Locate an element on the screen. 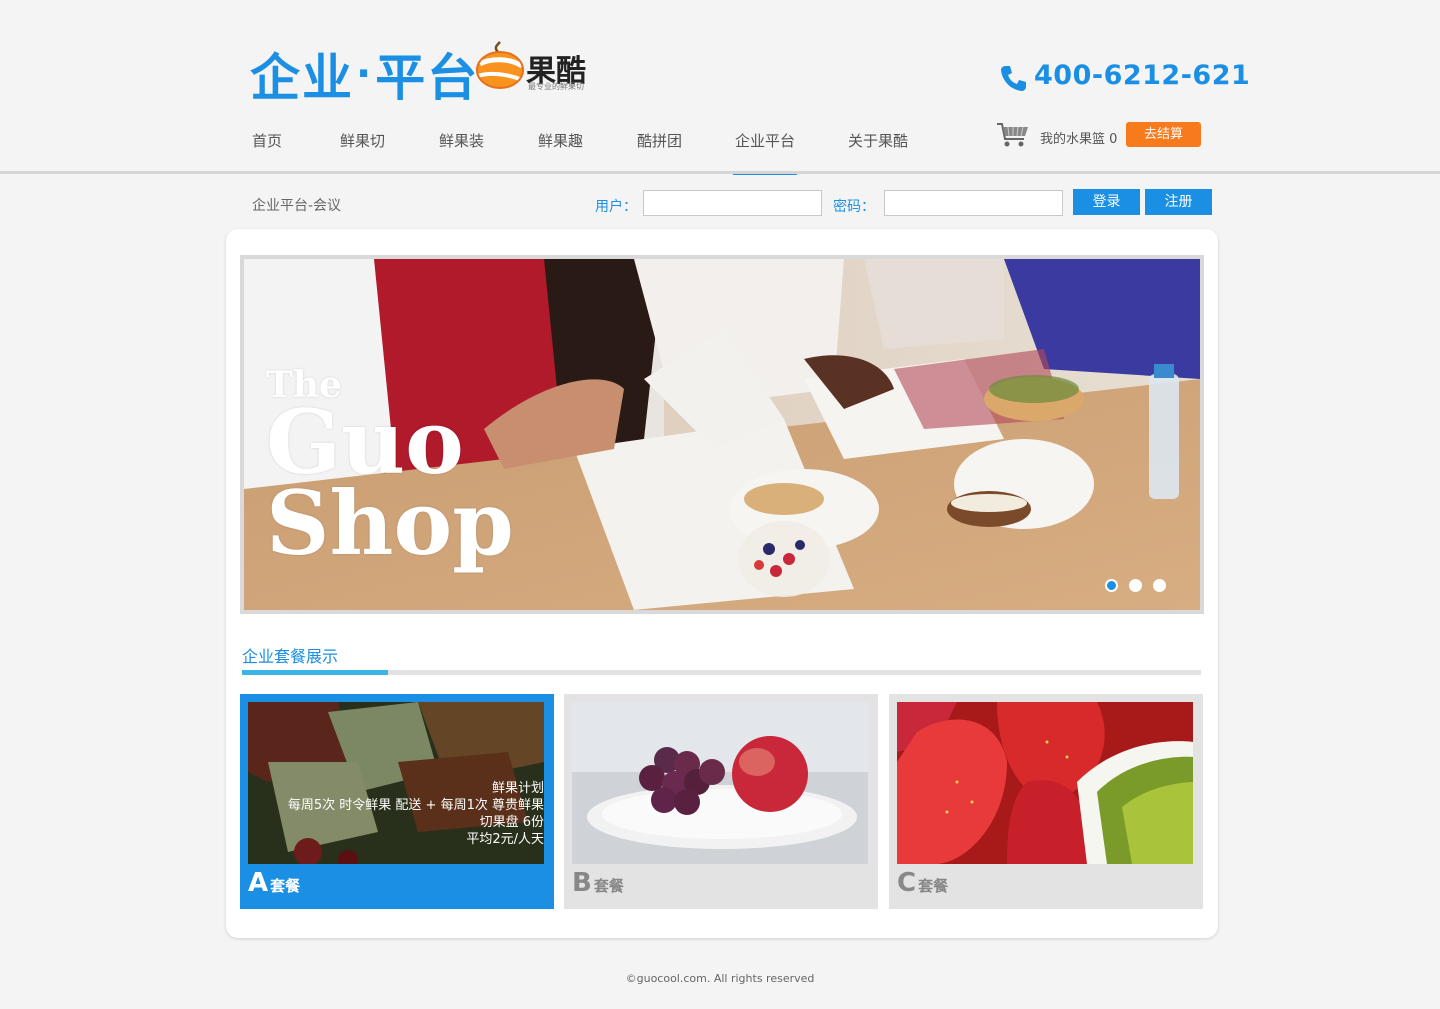  phone-icon is located at coordinates (1013, 78).